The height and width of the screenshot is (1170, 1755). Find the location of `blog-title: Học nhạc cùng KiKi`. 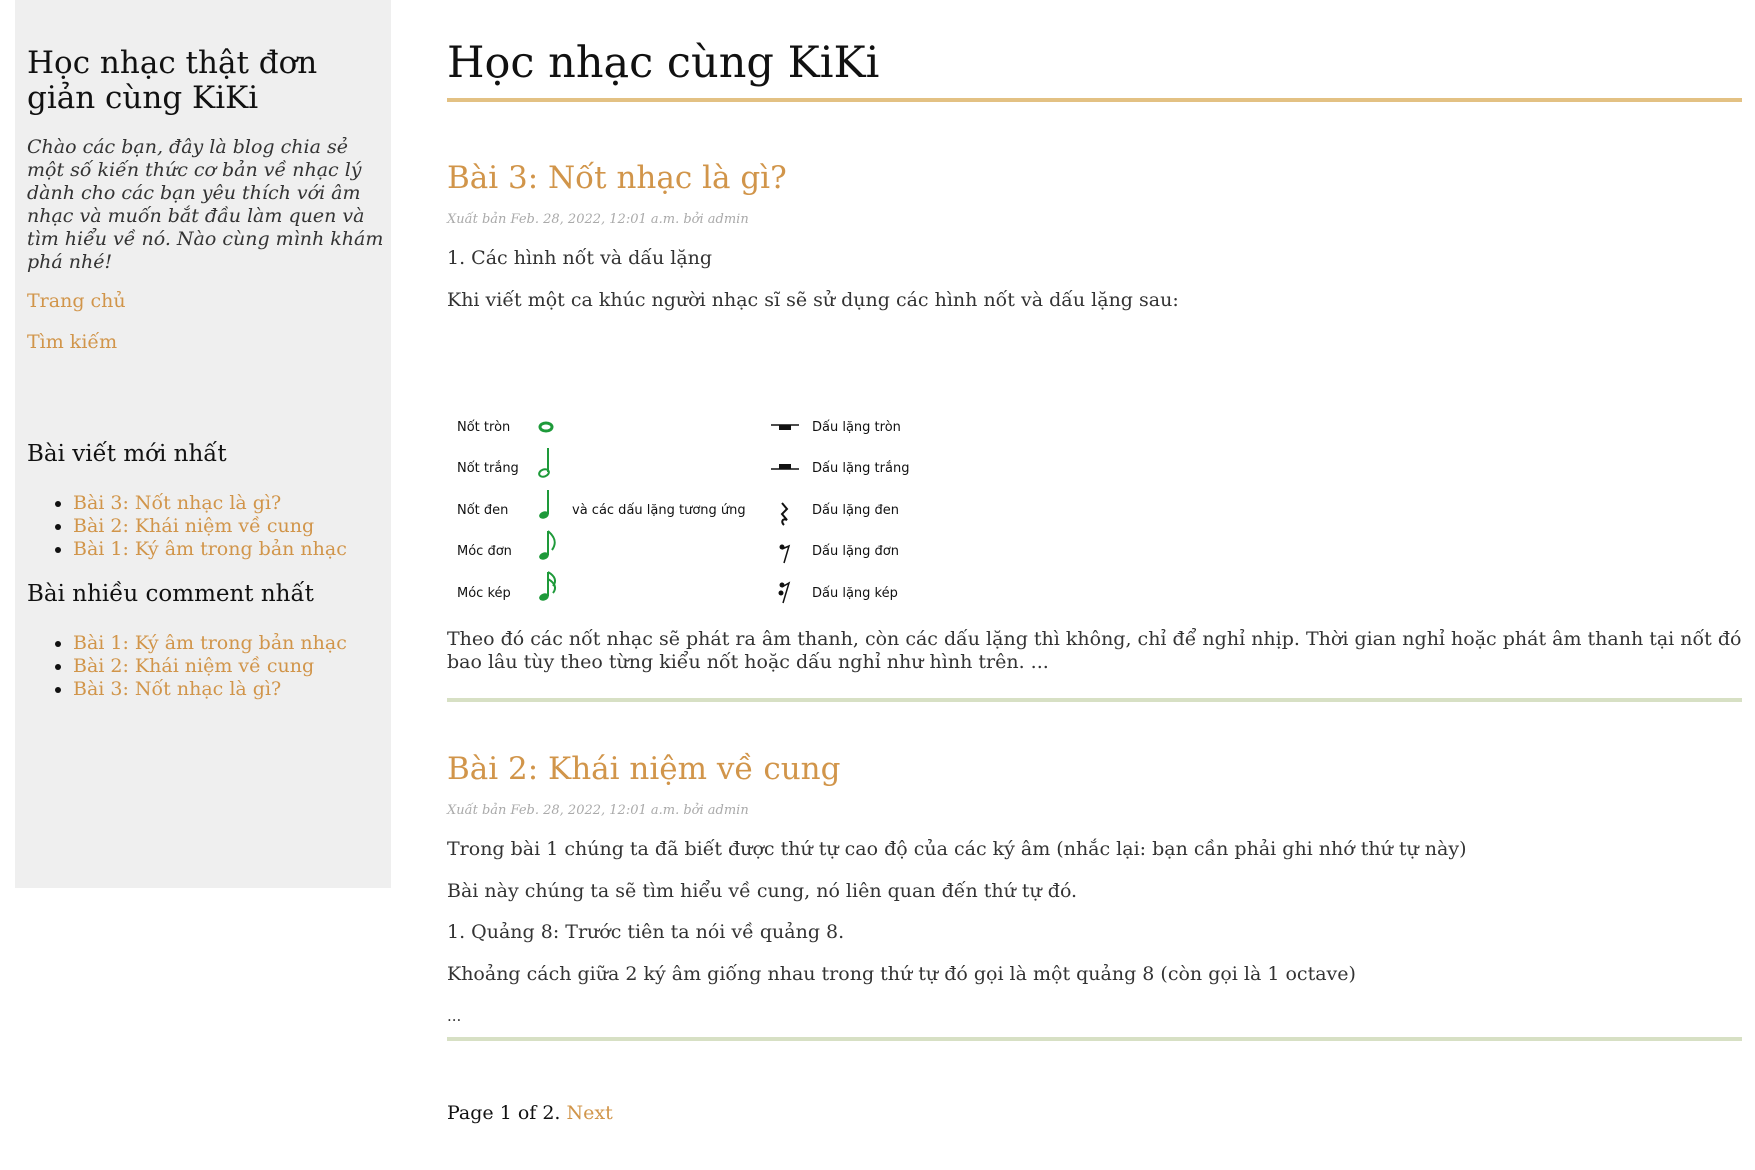

blog-title: Học nhạc cùng KiKi is located at coordinates (663, 63).